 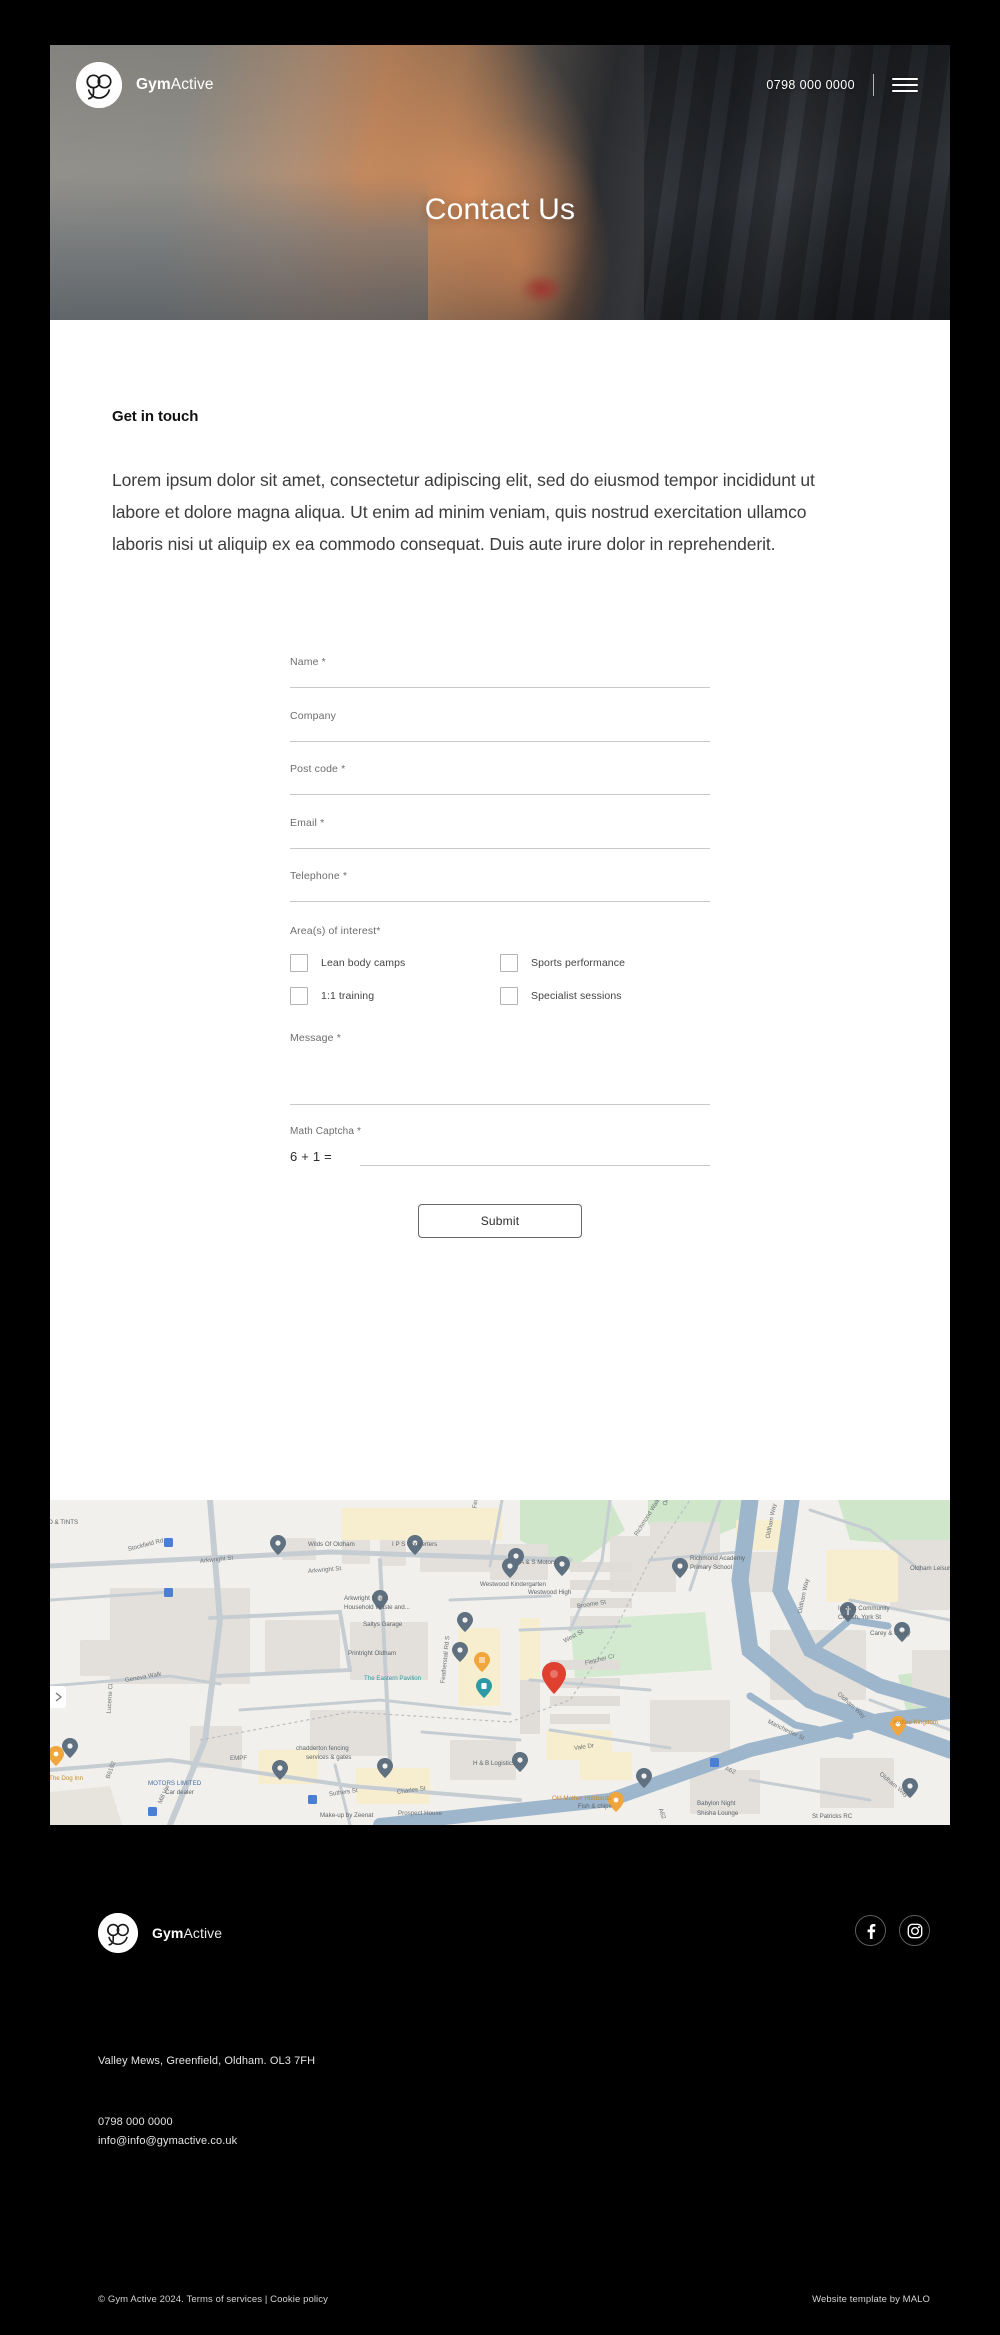 I want to click on facebook-icon, so click(x=871, y=1931).